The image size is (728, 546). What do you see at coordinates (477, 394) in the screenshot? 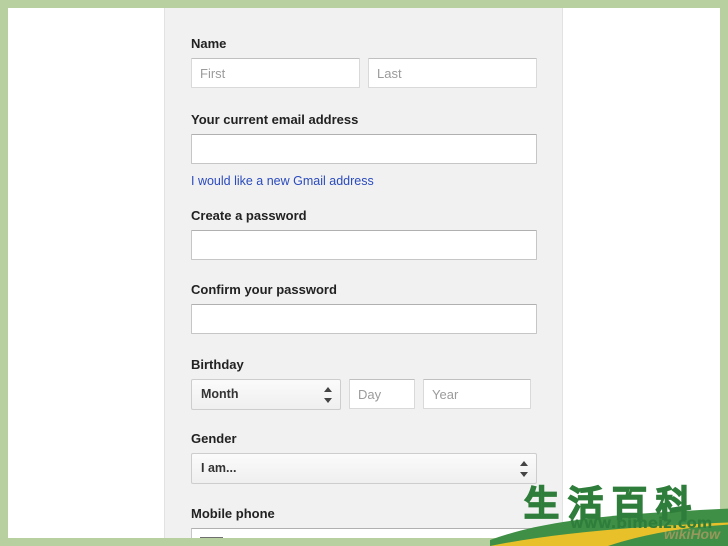
I see `birth-year-input` at bounding box center [477, 394].